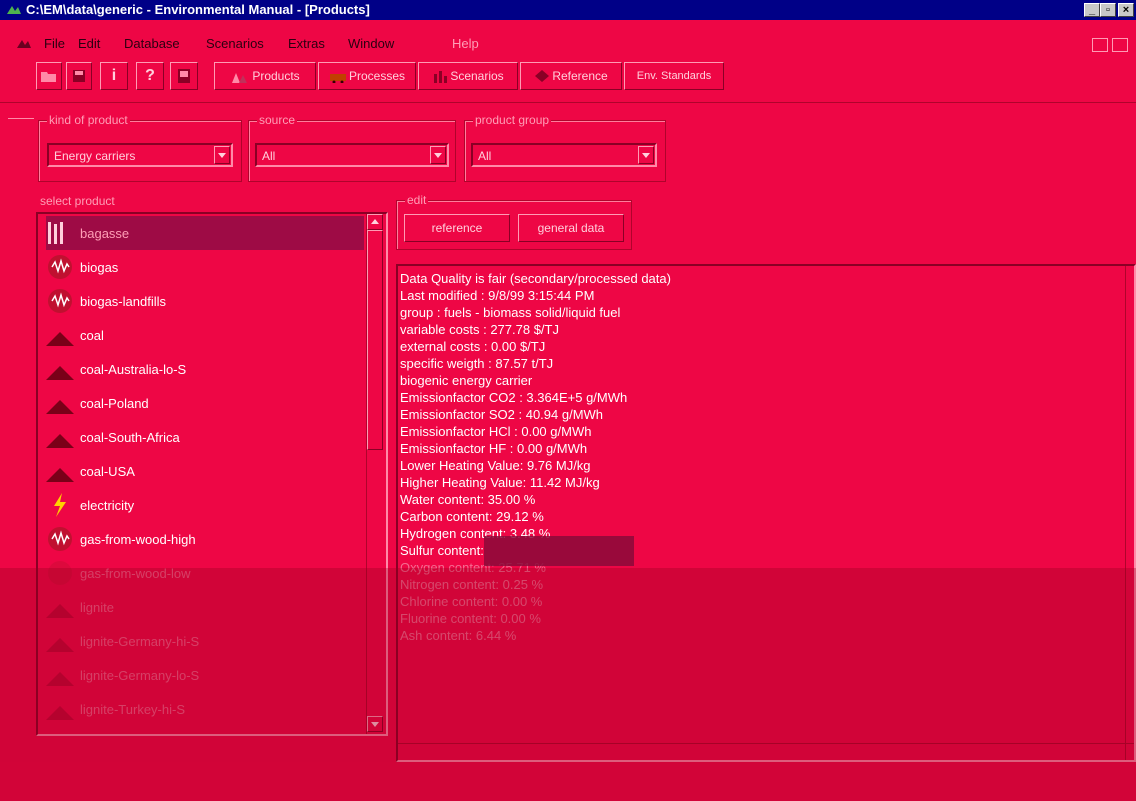 This screenshot has width=1136, height=801. Describe the element at coordinates (485, 156) in the screenshot. I see `product-group-value: All` at that location.